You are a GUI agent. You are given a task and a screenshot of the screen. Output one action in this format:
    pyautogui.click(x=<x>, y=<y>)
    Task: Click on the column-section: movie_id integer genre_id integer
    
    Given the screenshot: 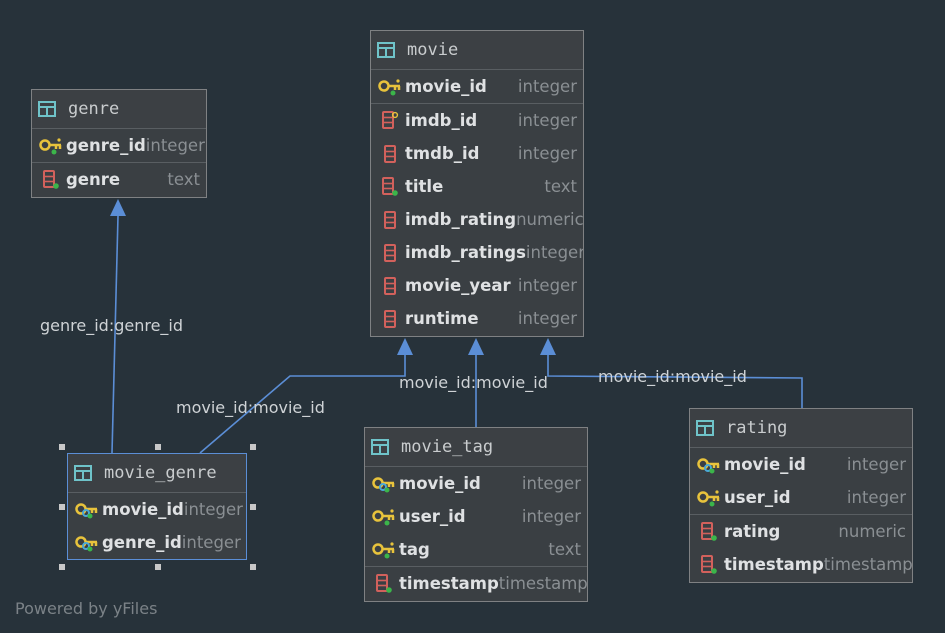 What is the action you would take?
    pyautogui.click(x=157, y=525)
    